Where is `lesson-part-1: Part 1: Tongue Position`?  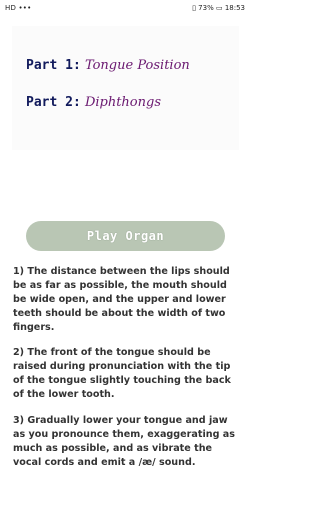 lesson-part-1: Part 1: Tongue Position is located at coordinates (108, 65).